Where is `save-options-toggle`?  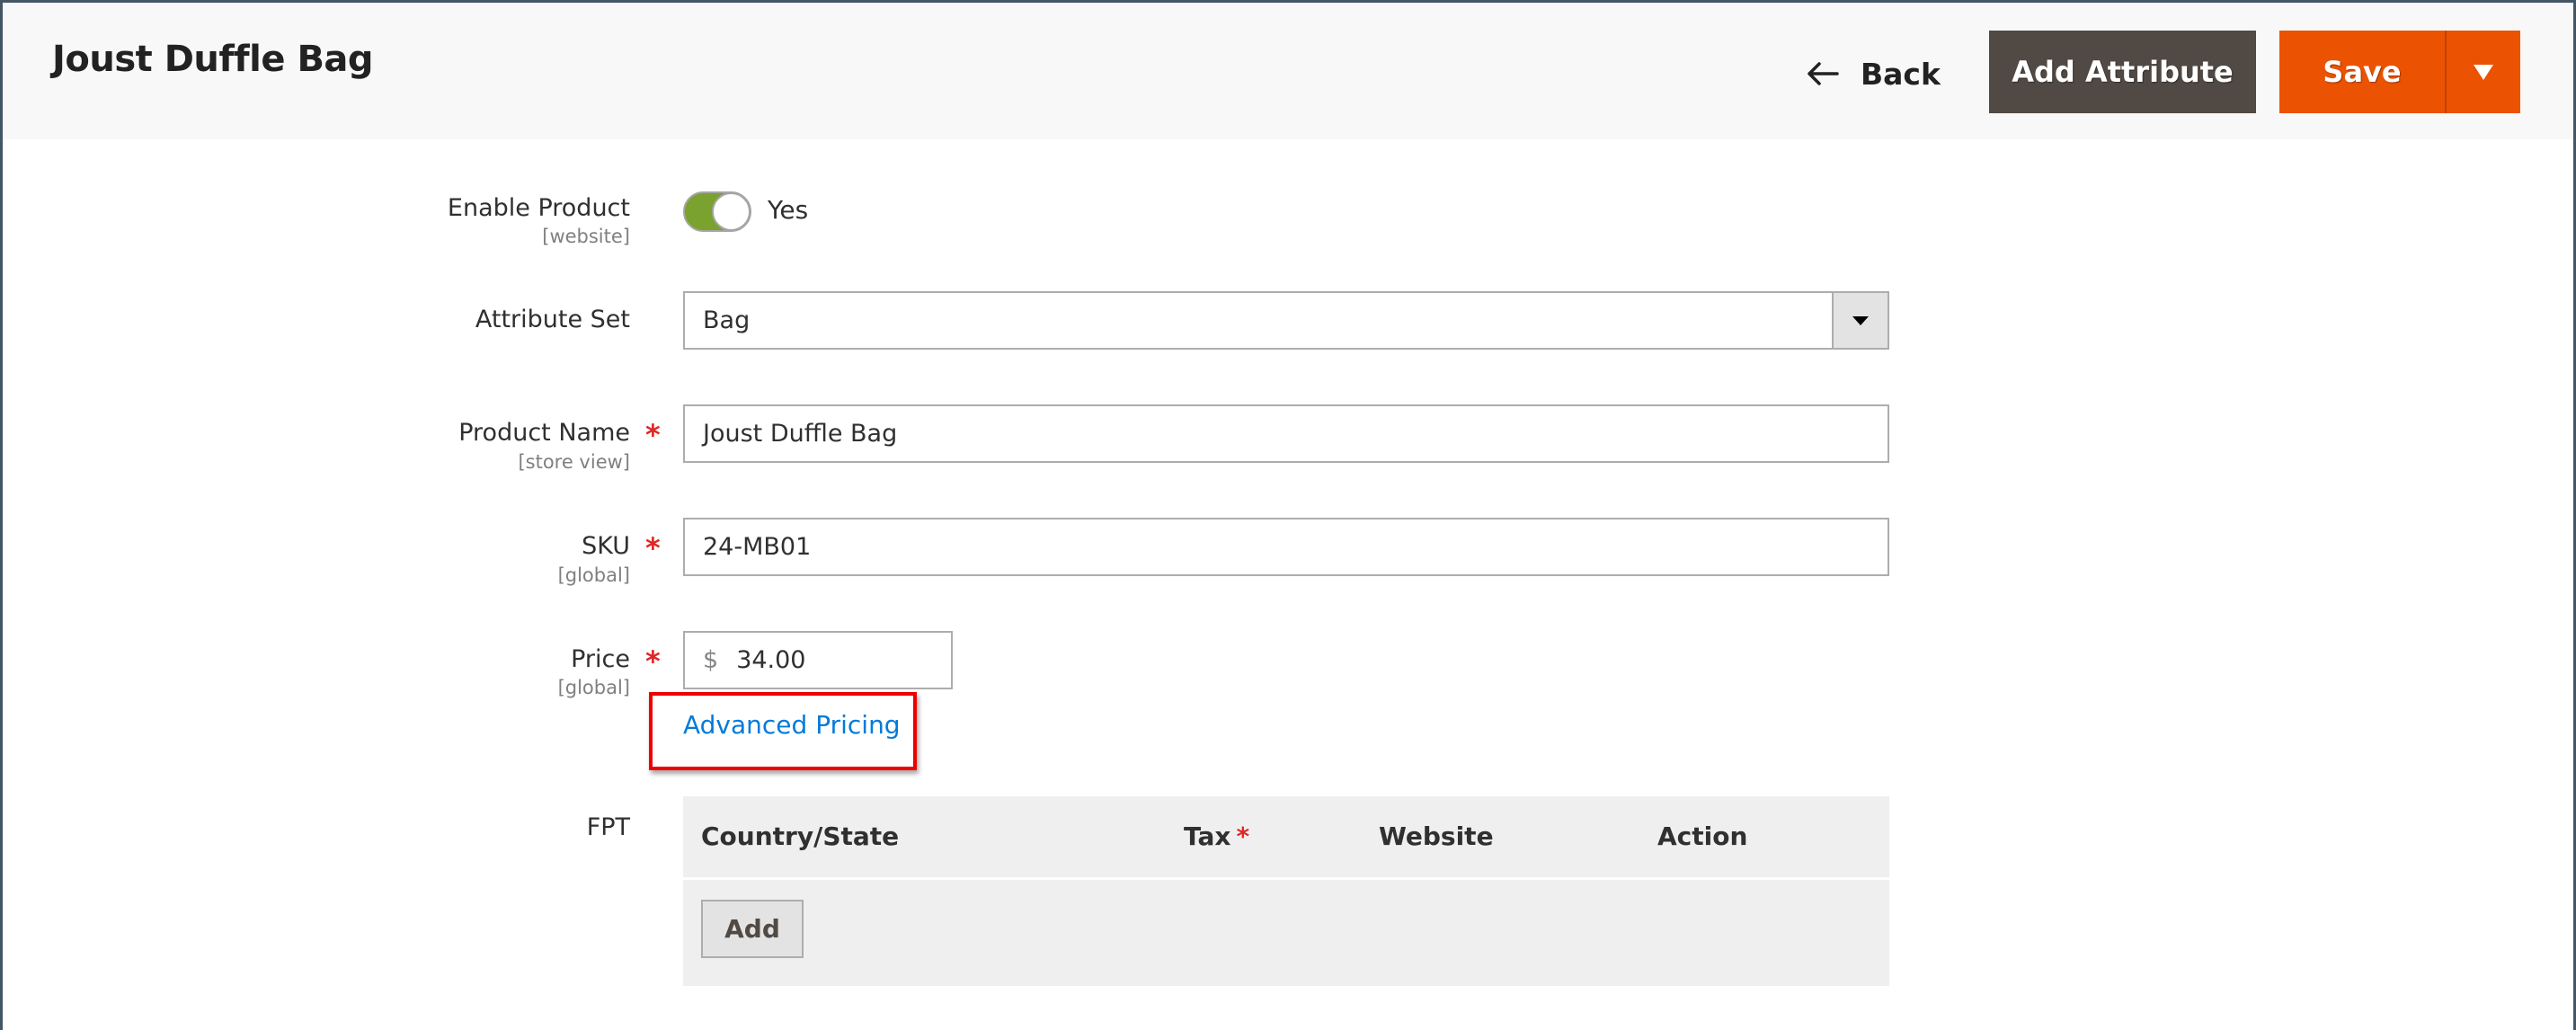 save-options-toggle is located at coordinates (2483, 72).